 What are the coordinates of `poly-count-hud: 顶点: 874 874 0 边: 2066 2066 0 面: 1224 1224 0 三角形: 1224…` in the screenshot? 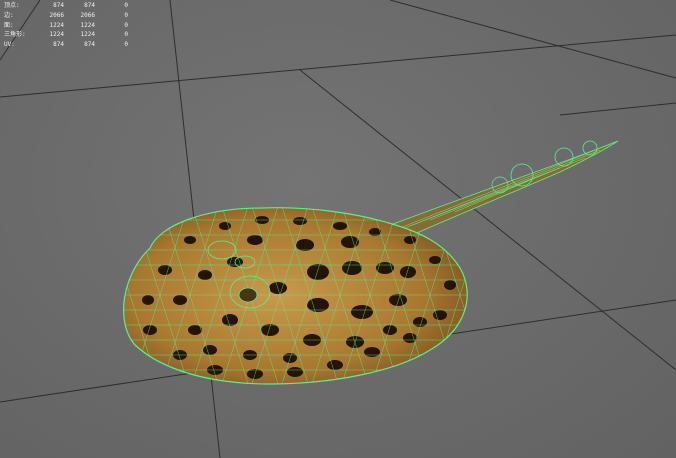 It's located at (71, 25).